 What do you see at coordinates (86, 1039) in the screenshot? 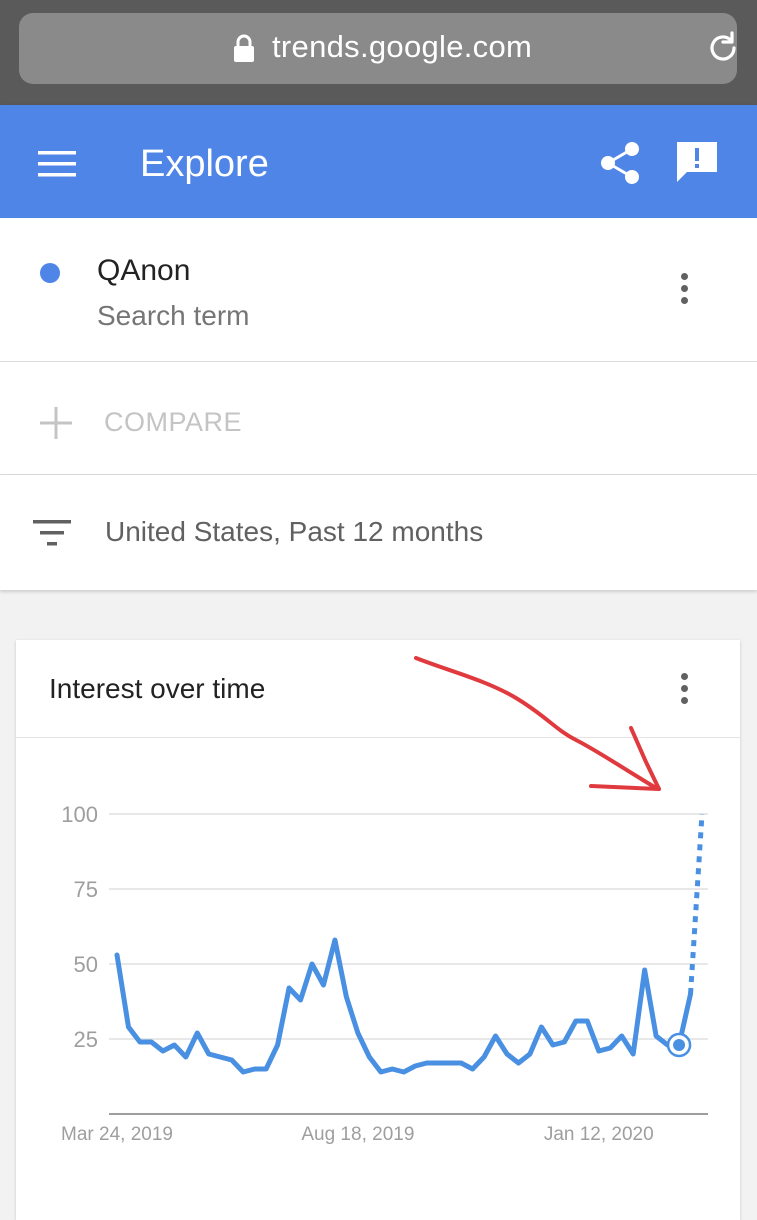
I see `y-tick-label: 25` at bounding box center [86, 1039].